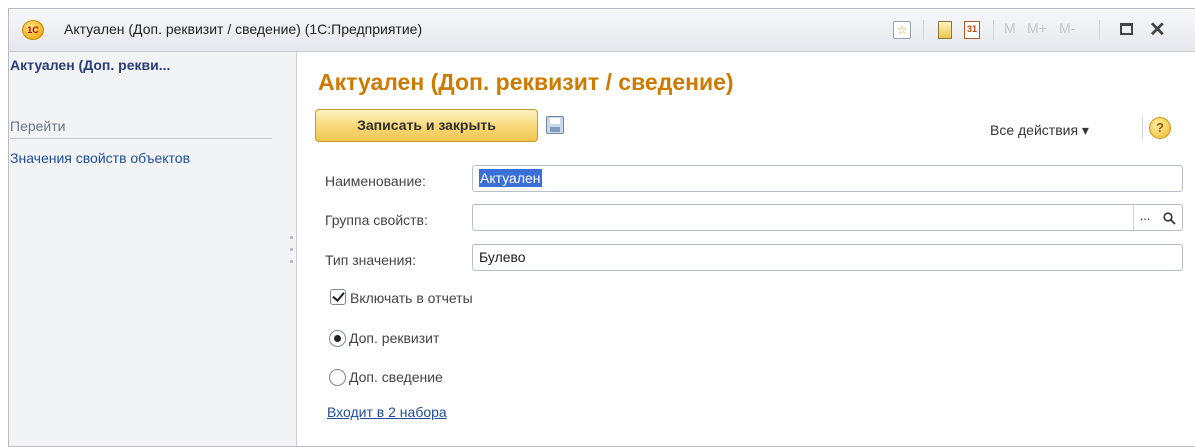 The height and width of the screenshot is (447, 1195). What do you see at coordinates (902, 30) in the screenshot?
I see `favorite-icon: ☆` at bounding box center [902, 30].